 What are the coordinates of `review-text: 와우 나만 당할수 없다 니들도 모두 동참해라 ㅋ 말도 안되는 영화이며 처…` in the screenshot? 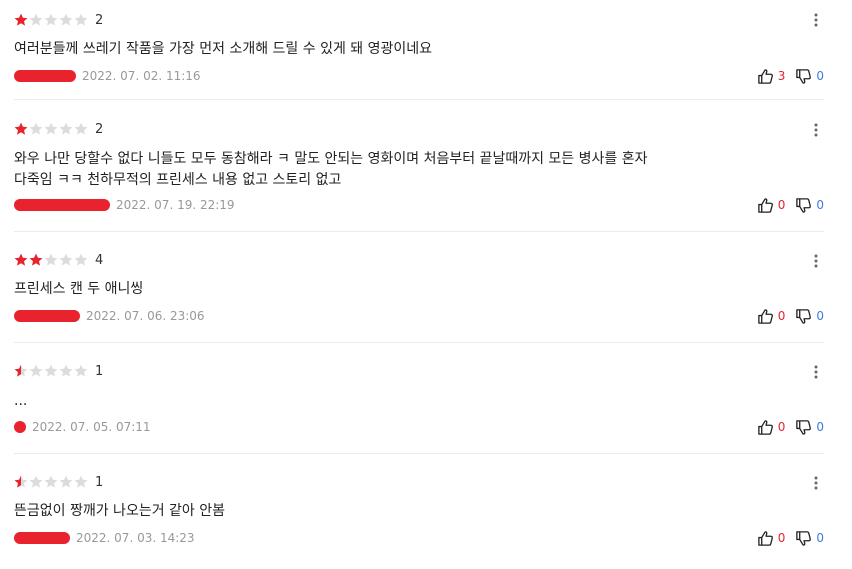 It's located at (331, 169).